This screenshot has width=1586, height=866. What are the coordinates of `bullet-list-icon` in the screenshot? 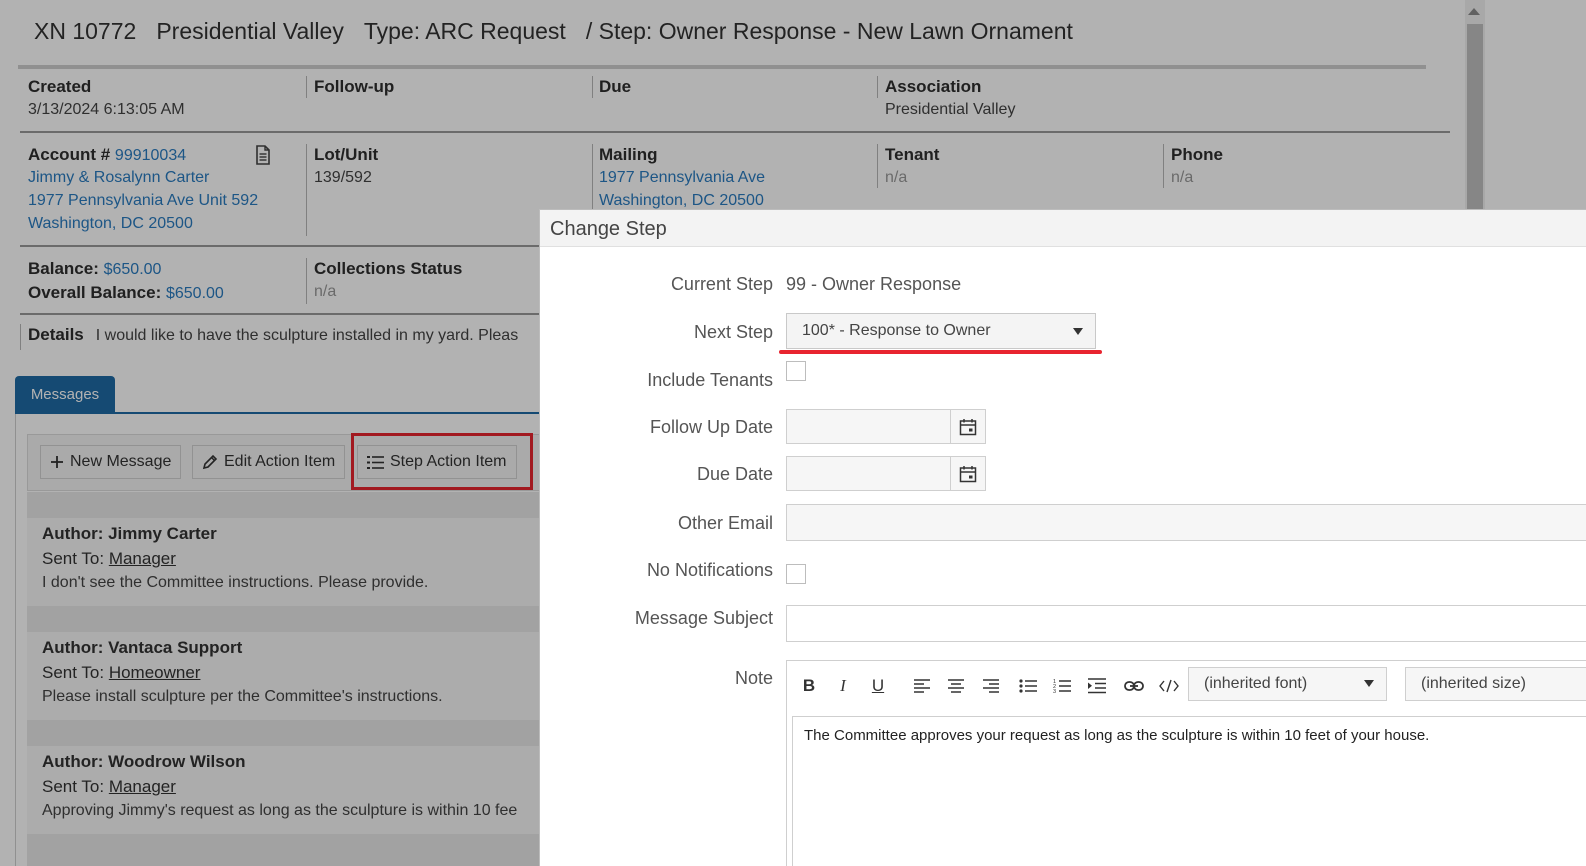 It's located at (1028, 686).